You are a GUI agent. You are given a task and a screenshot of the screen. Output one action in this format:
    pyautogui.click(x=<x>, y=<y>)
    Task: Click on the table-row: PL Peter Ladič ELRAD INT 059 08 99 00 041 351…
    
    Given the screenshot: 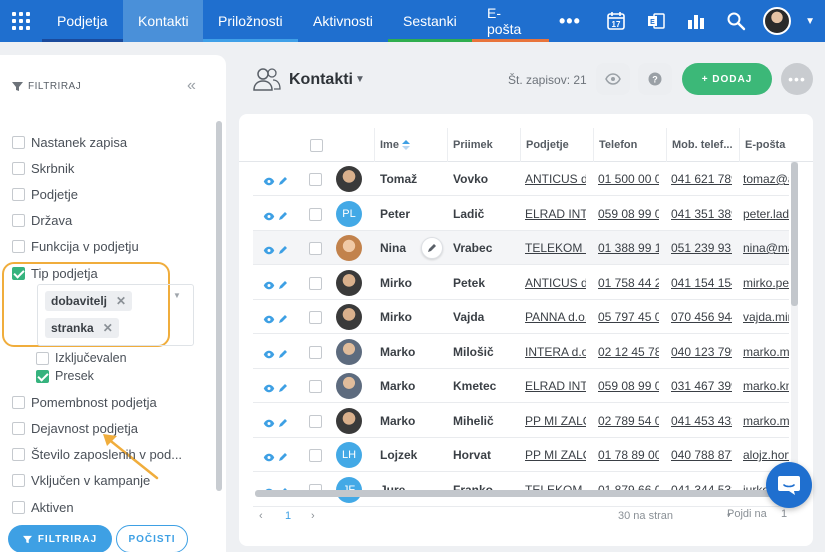 What is the action you would take?
    pyautogui.click(x=521, y=214)
    